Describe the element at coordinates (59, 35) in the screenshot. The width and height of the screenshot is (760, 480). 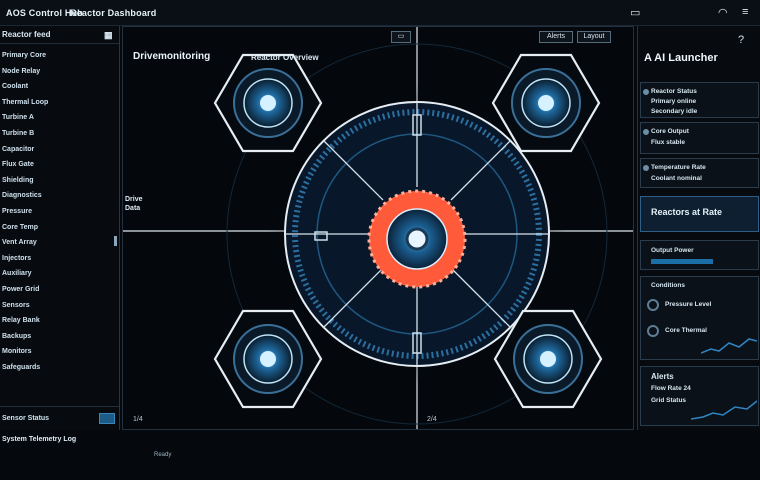
I see `sidebar-header: Reactor feed ▦` at that location.